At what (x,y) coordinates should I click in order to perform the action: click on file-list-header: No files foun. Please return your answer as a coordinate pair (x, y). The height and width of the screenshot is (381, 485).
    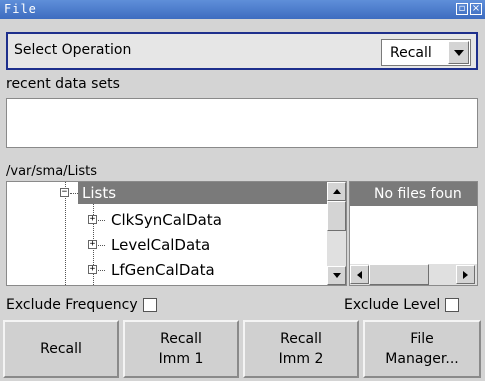
    Looking at the image, I should click on (413, 194).